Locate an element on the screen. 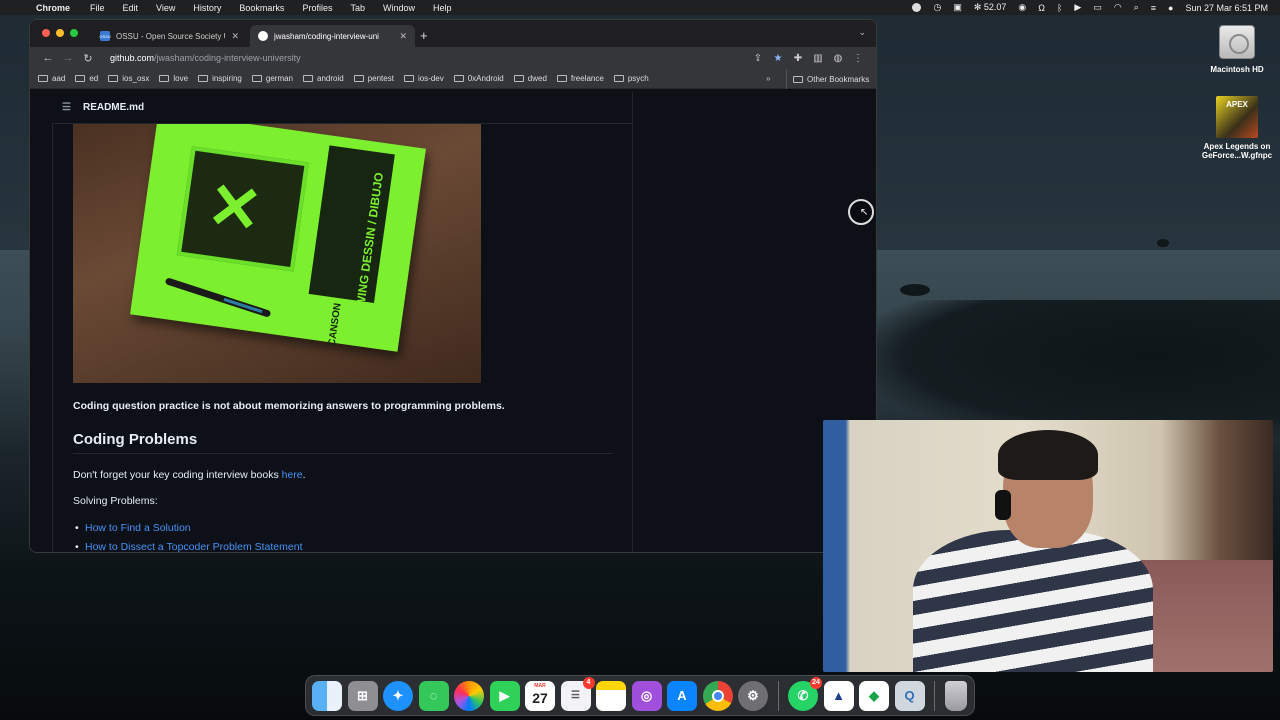 This screenshot has height=720, width=1280. bookmark-folder: freelance is located at coordinates (580, 78).